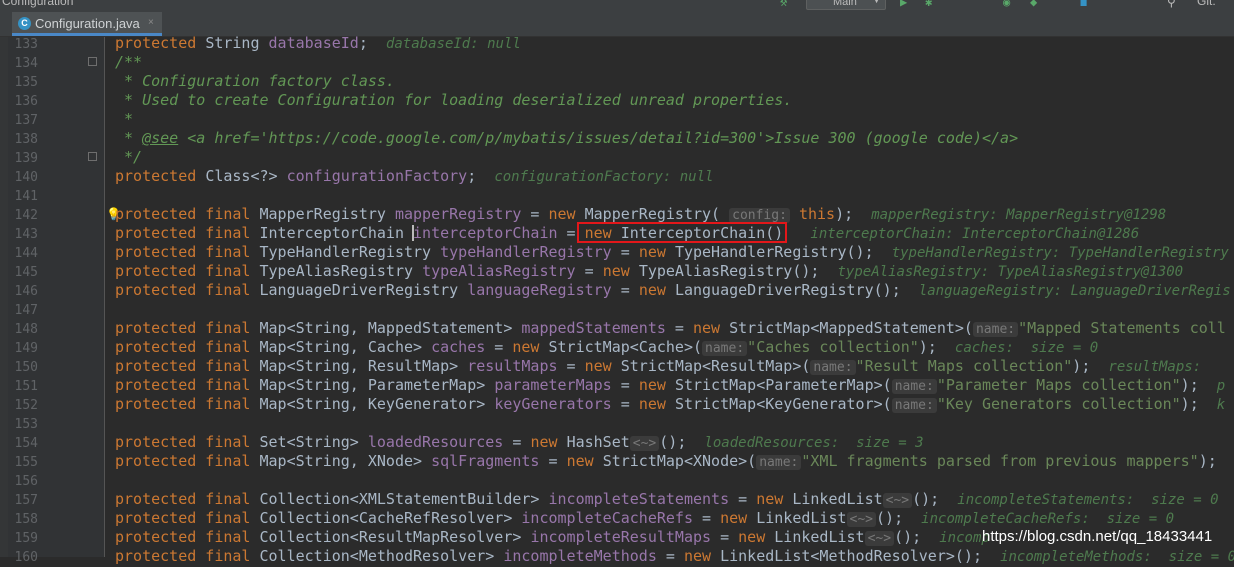 The height and width of the screenshot is (567, 1234). What do you see at coordinates (26, 348) in the screenshot?
I see `line-number: 149` at bounding box center [26, 348].